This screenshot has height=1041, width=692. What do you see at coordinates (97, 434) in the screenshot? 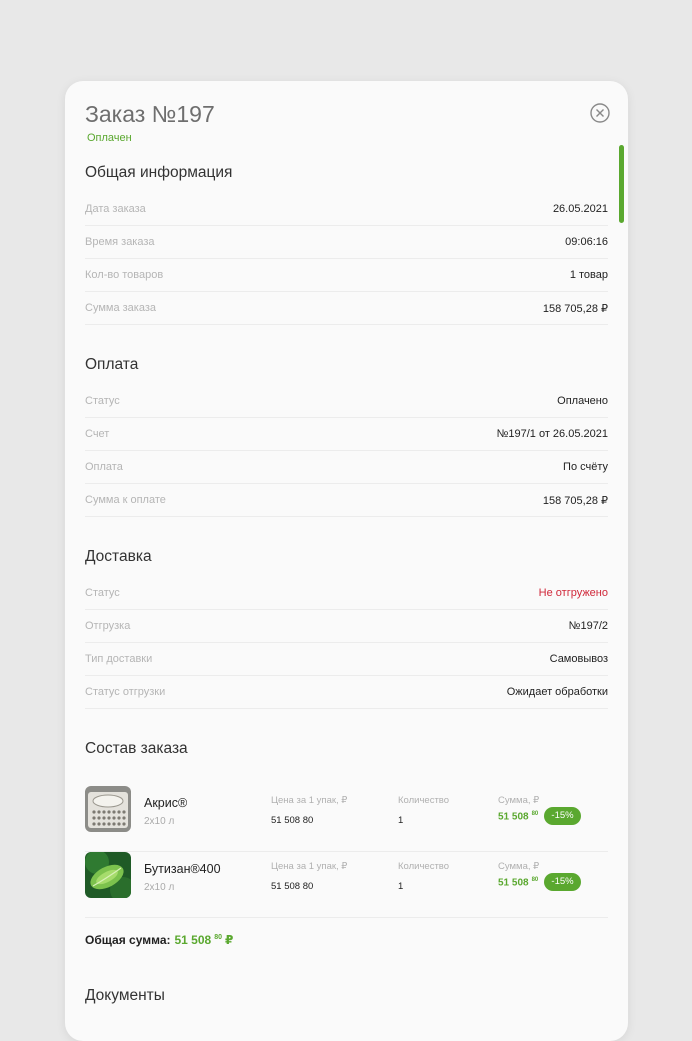
I see `row-label: Счет` at bounding box center [97, 434].